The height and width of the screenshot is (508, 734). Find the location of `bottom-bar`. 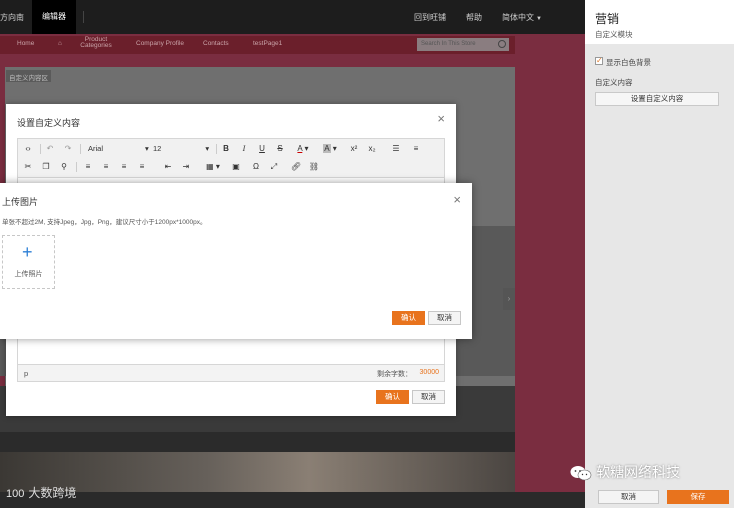

bottom-bar is located at coordinates (292, 500).